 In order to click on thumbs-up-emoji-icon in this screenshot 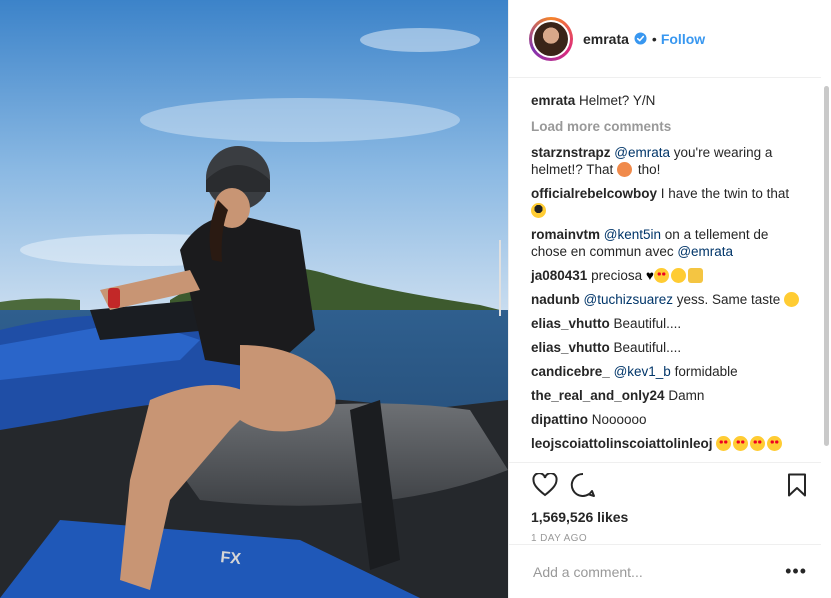, I will do `click(695, 275)`.